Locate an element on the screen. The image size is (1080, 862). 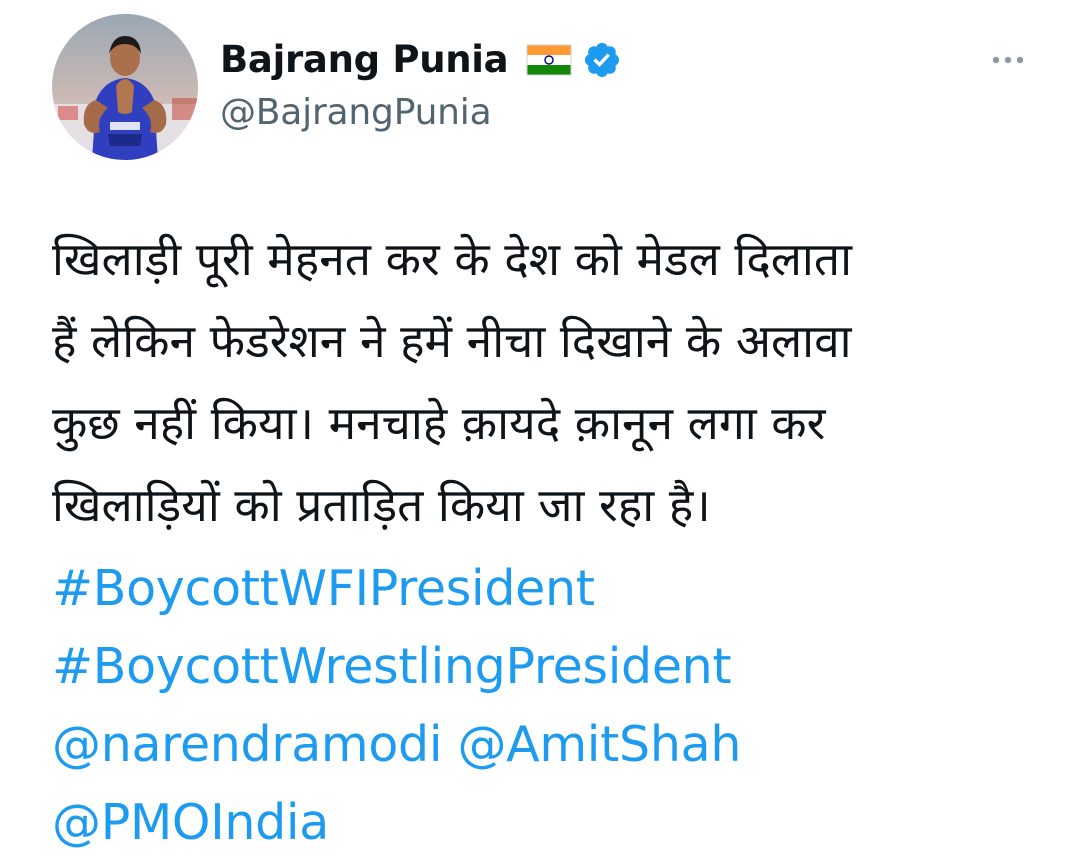
author-display-name: Bajrang Punia is located at coordinates (364, 59).